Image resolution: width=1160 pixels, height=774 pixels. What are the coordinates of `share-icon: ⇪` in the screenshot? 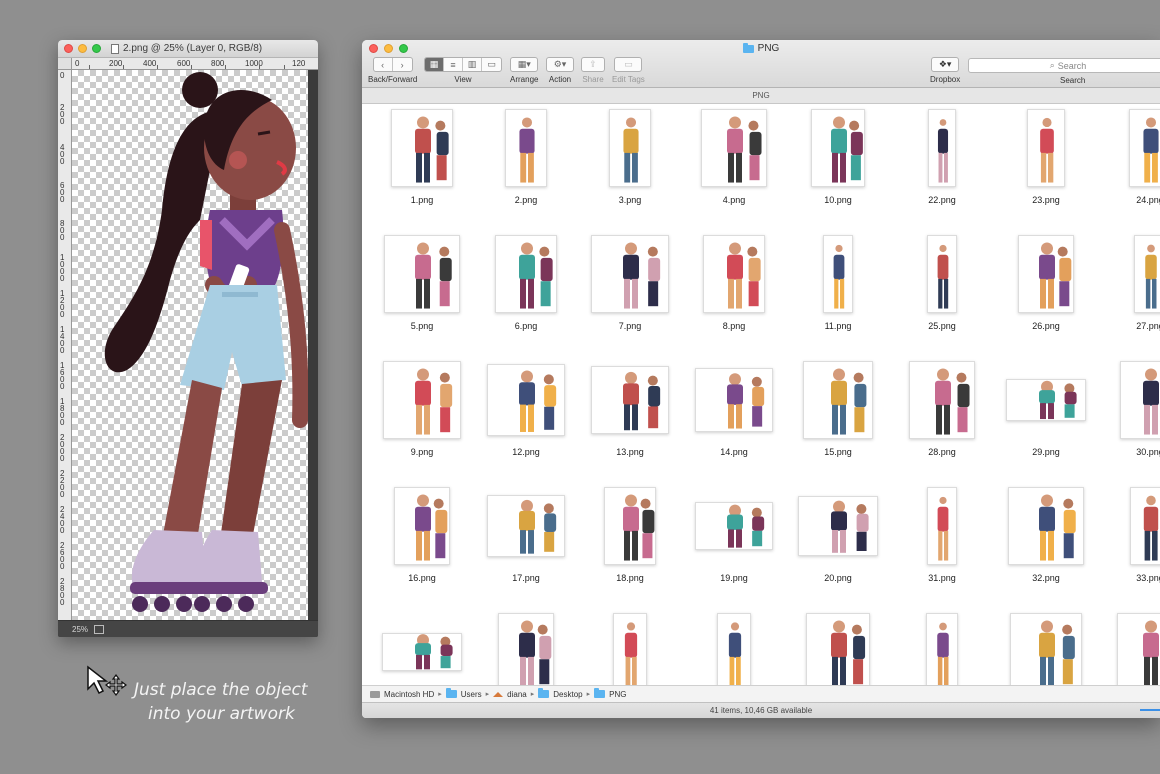 It's located at (593, 64).